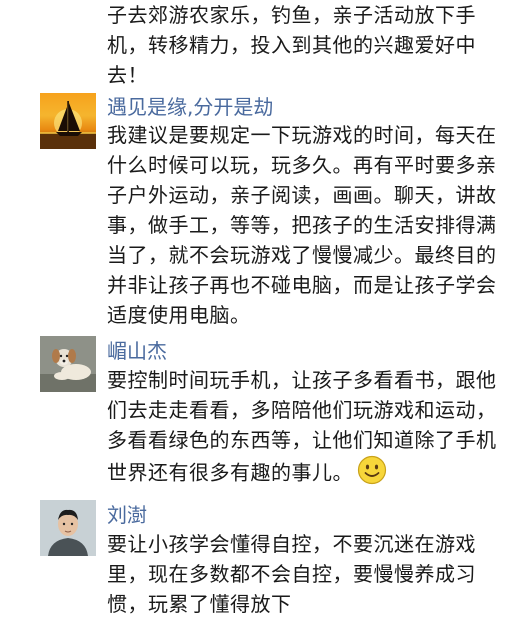 Image resolution: width=518 pixels, height=634 pixels. I want to click on sailboat-icon, so click(68, 125).